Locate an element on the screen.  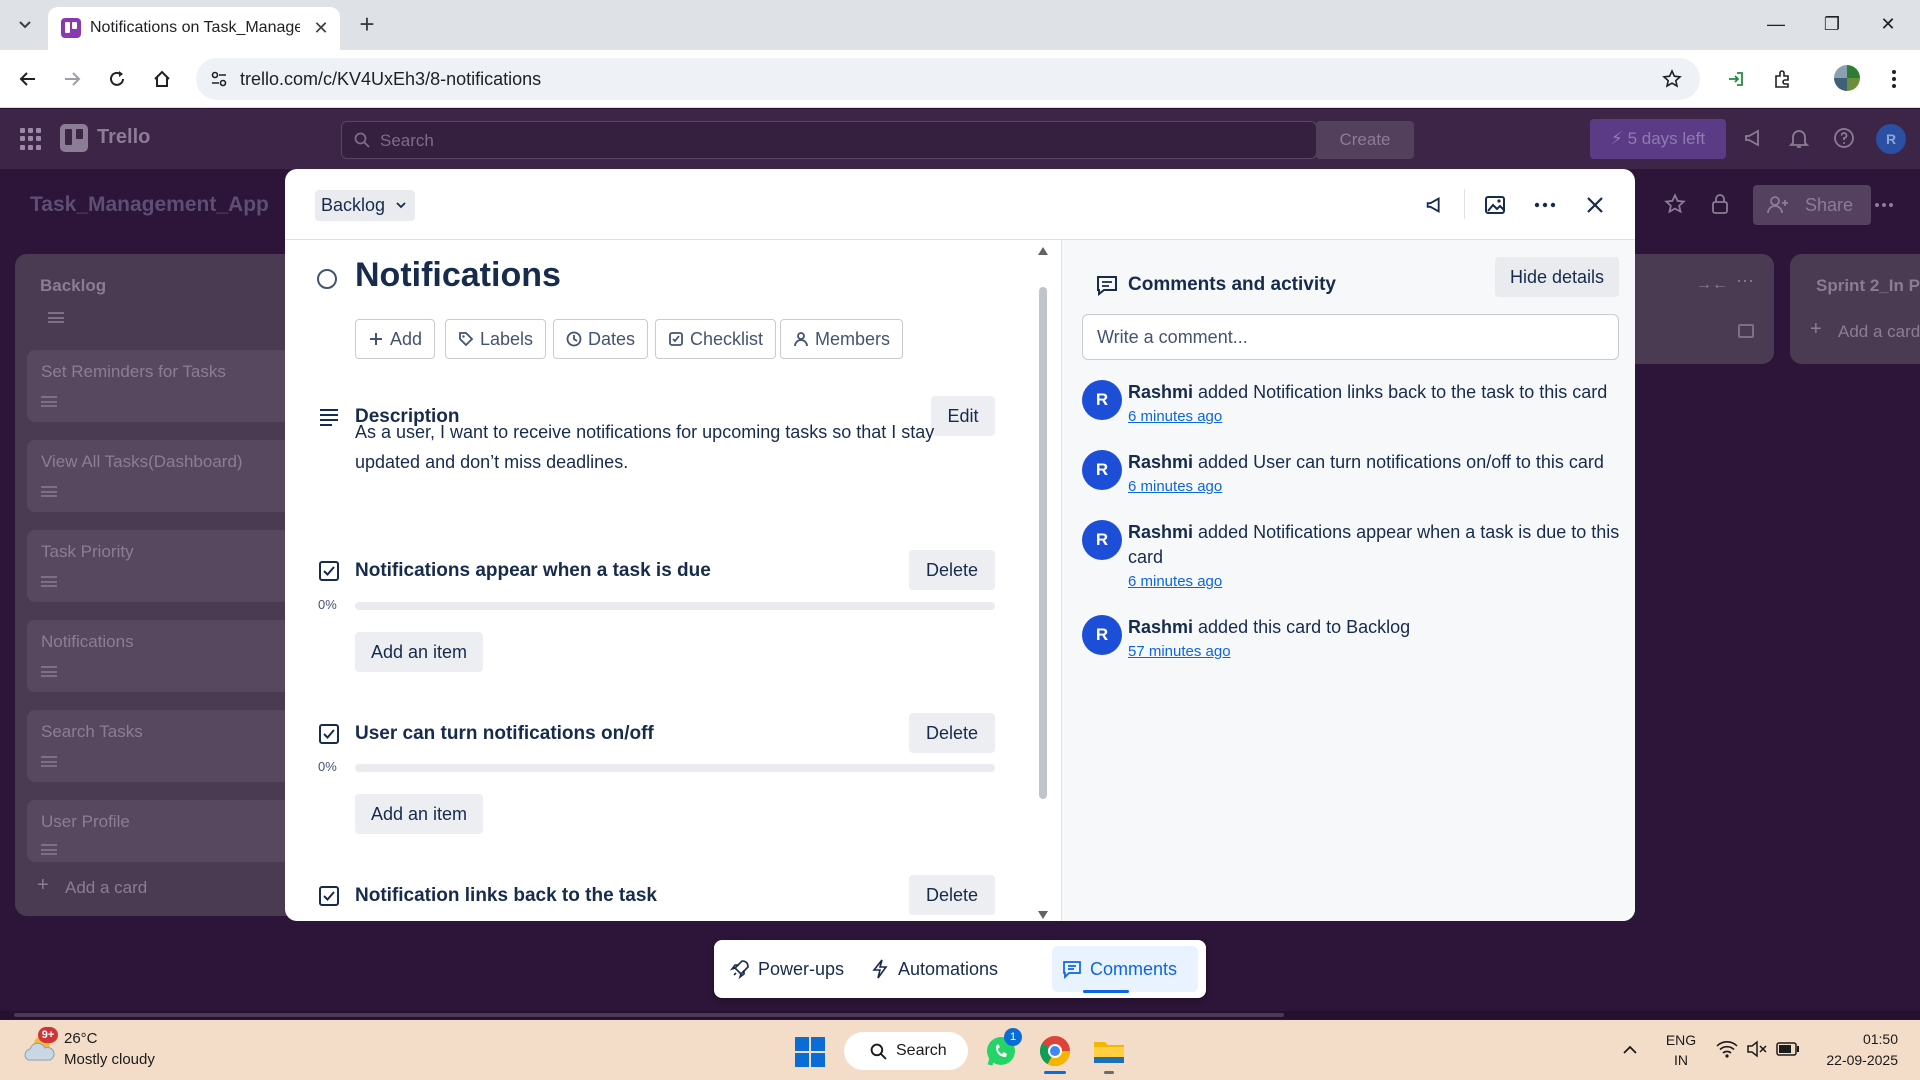
lock-icon is located at coordinates (1720, 206).